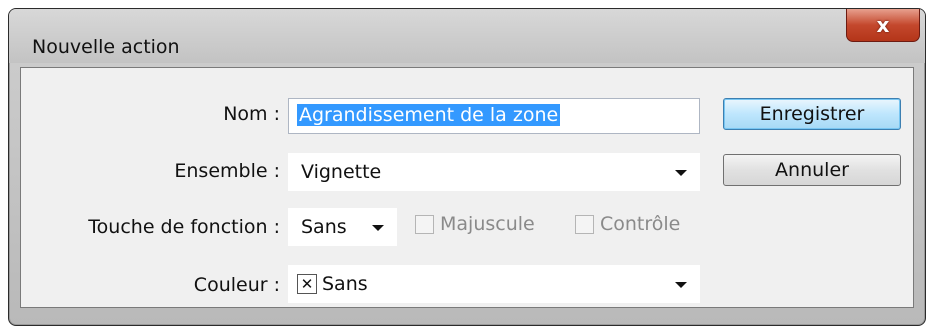 This screenshot has height=333, width=936. Describe the element at coordinates (812, 170) in the screenshot. I see `cancel-button: Annuler` at that location.